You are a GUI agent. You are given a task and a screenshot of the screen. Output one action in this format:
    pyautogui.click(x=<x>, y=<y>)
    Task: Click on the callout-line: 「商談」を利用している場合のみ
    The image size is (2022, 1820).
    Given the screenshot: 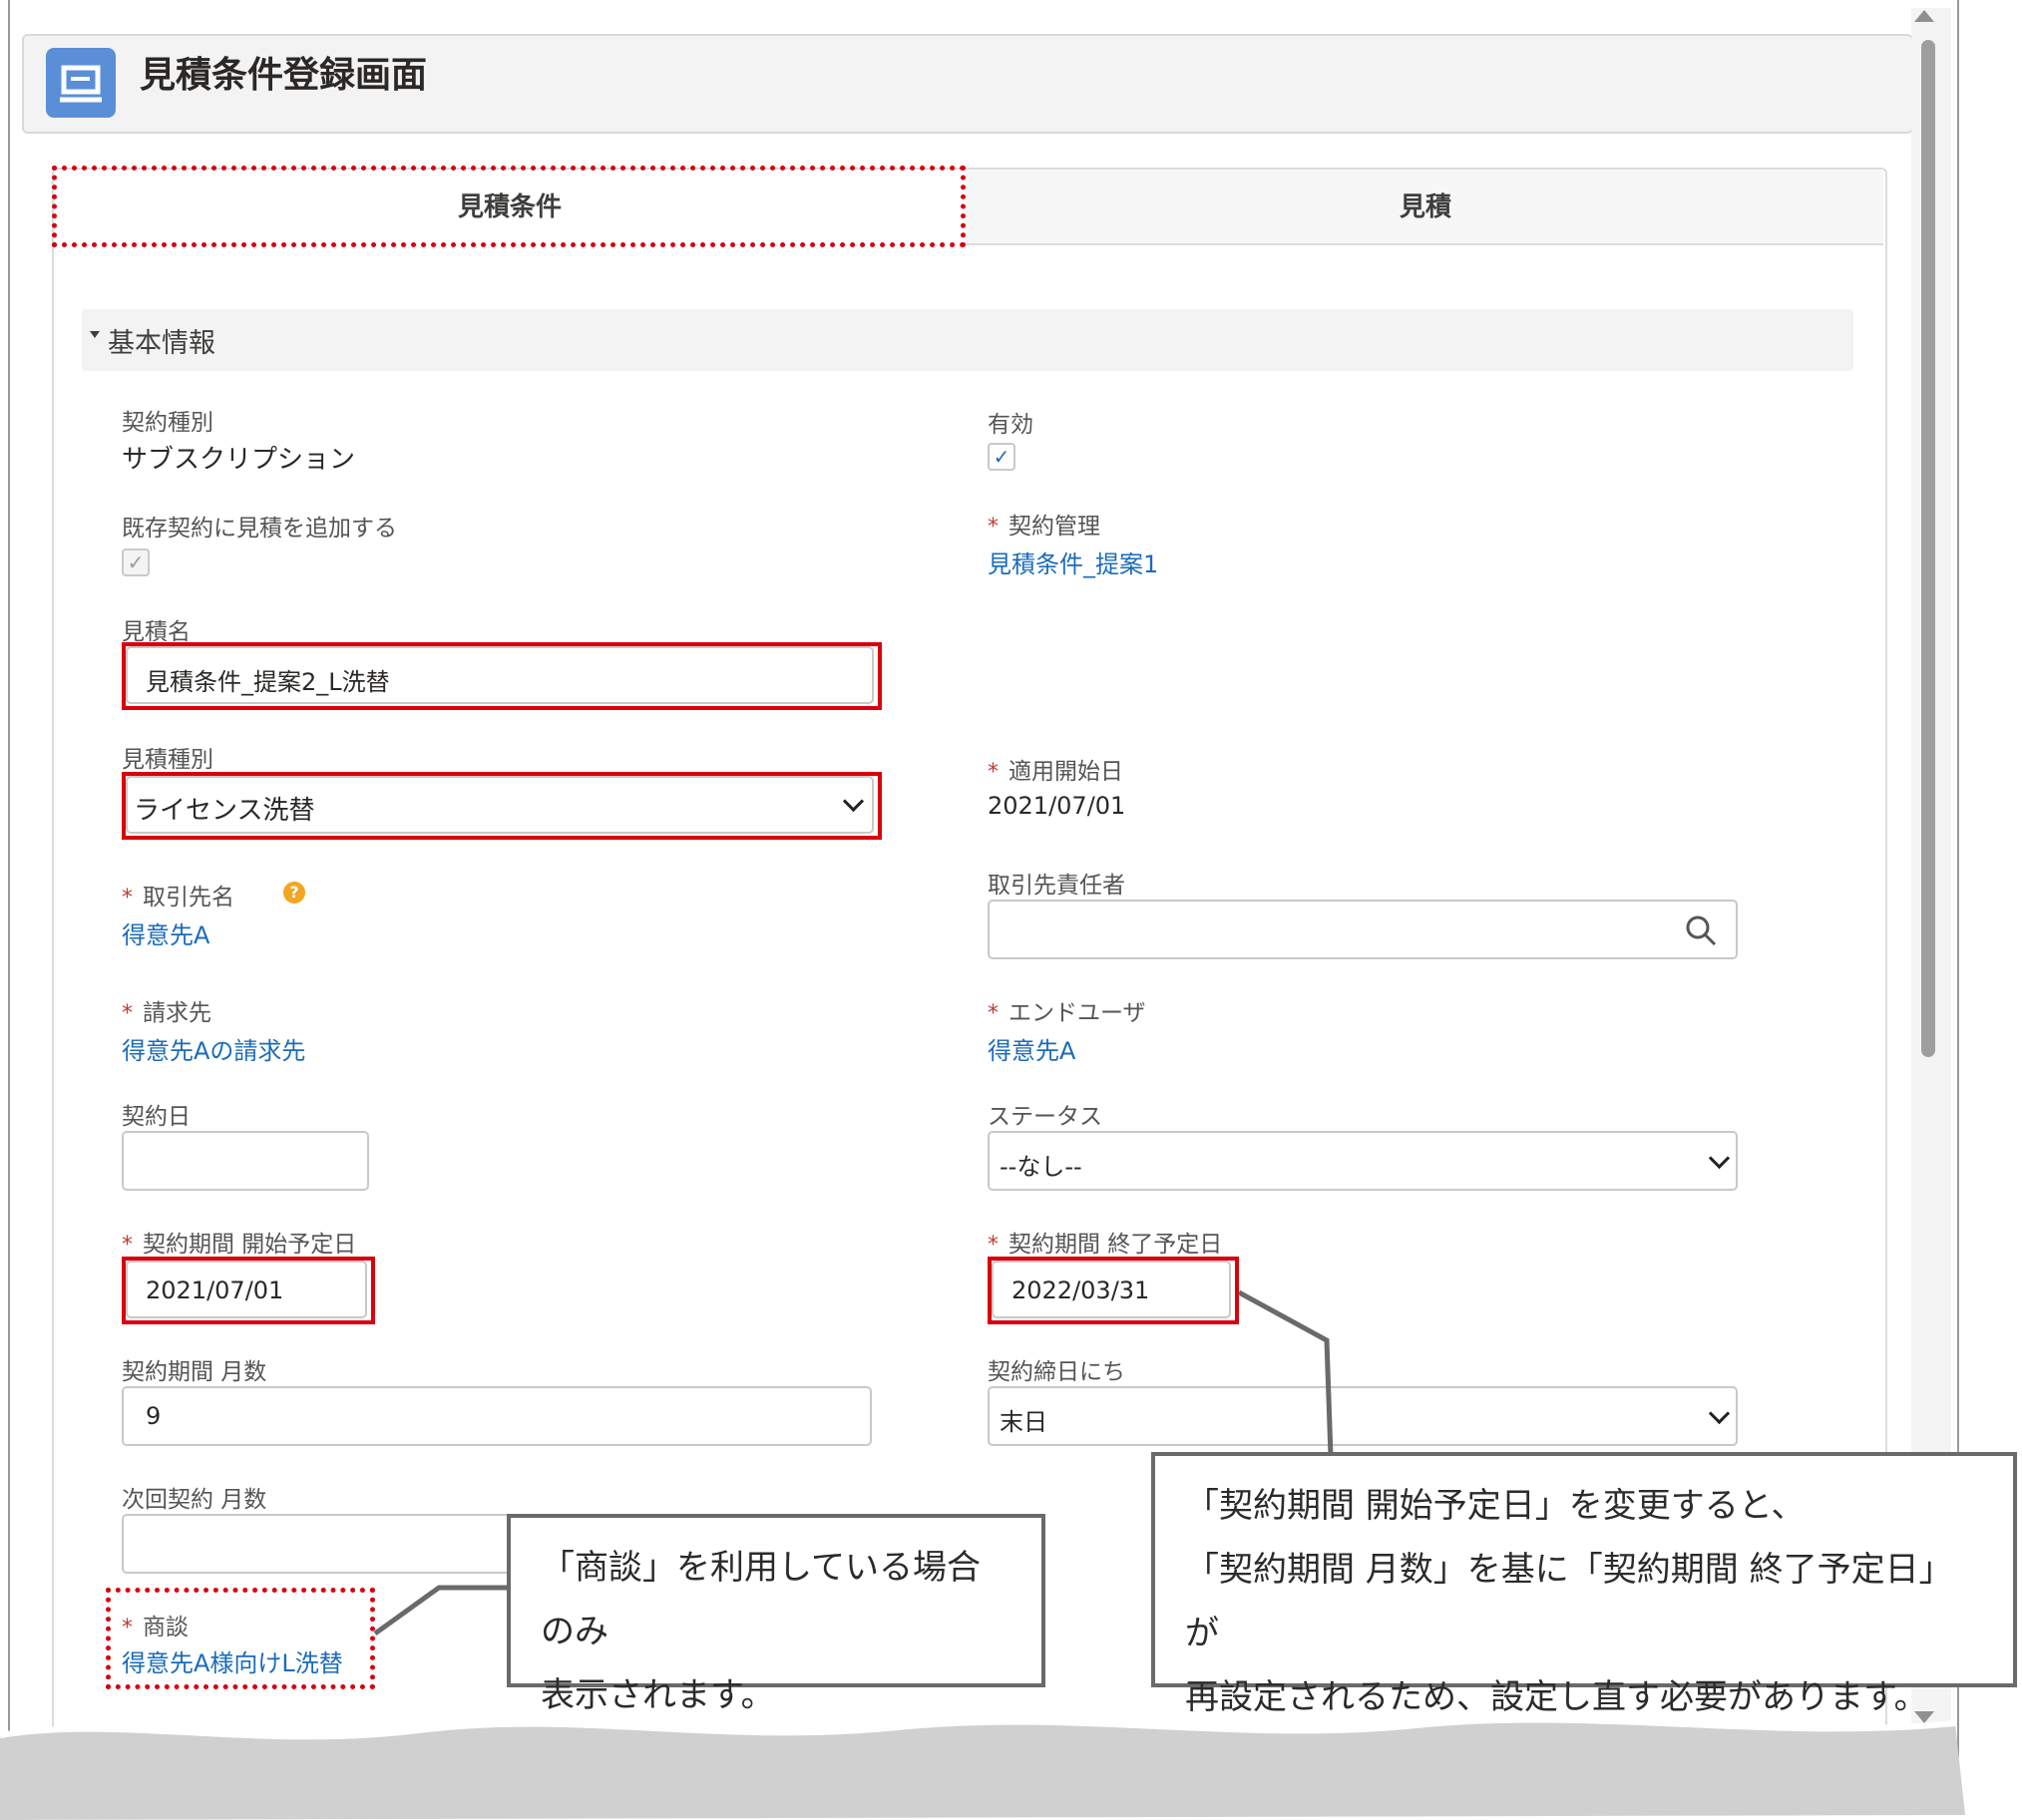 What is the action you would take?
    pyautogui.click(x=761, y=1599)
    